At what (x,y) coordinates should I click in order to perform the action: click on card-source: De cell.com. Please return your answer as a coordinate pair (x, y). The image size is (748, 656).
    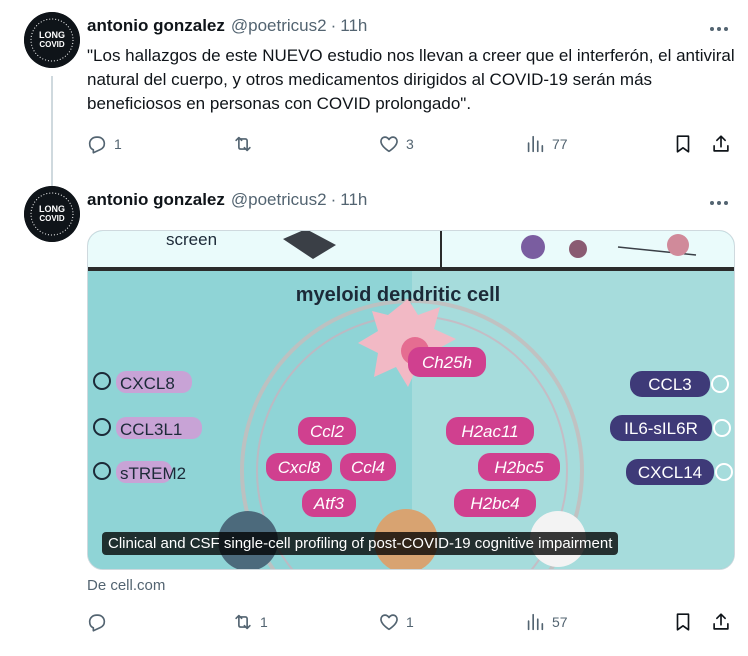
    Looking at the image, I should click on (126, 585).